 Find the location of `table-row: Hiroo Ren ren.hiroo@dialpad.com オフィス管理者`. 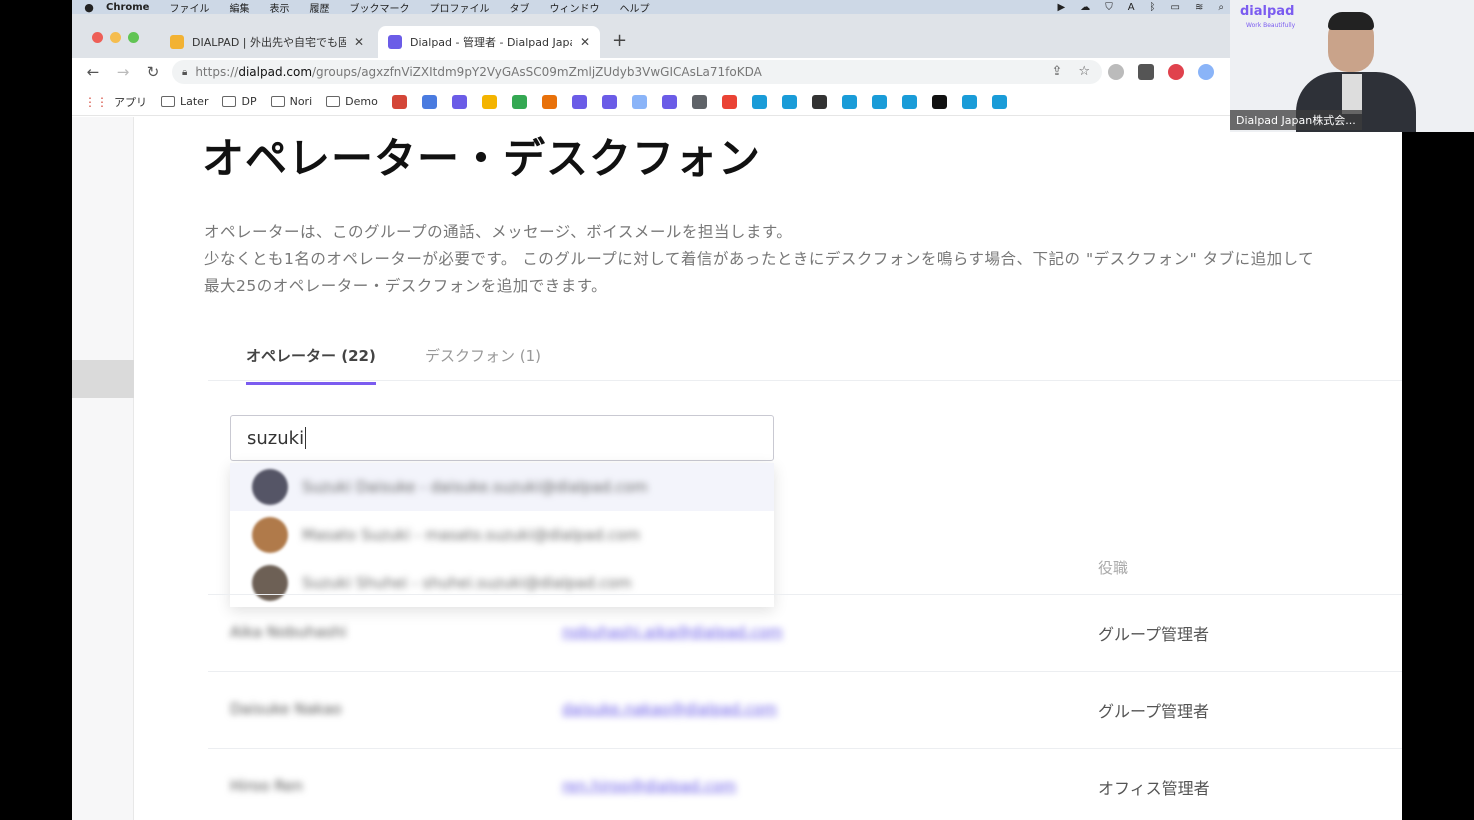

table-row: Hiroo Ren ren.hiroo@dialpad.com オフィス管理者 is located at coordinates (805, 784).